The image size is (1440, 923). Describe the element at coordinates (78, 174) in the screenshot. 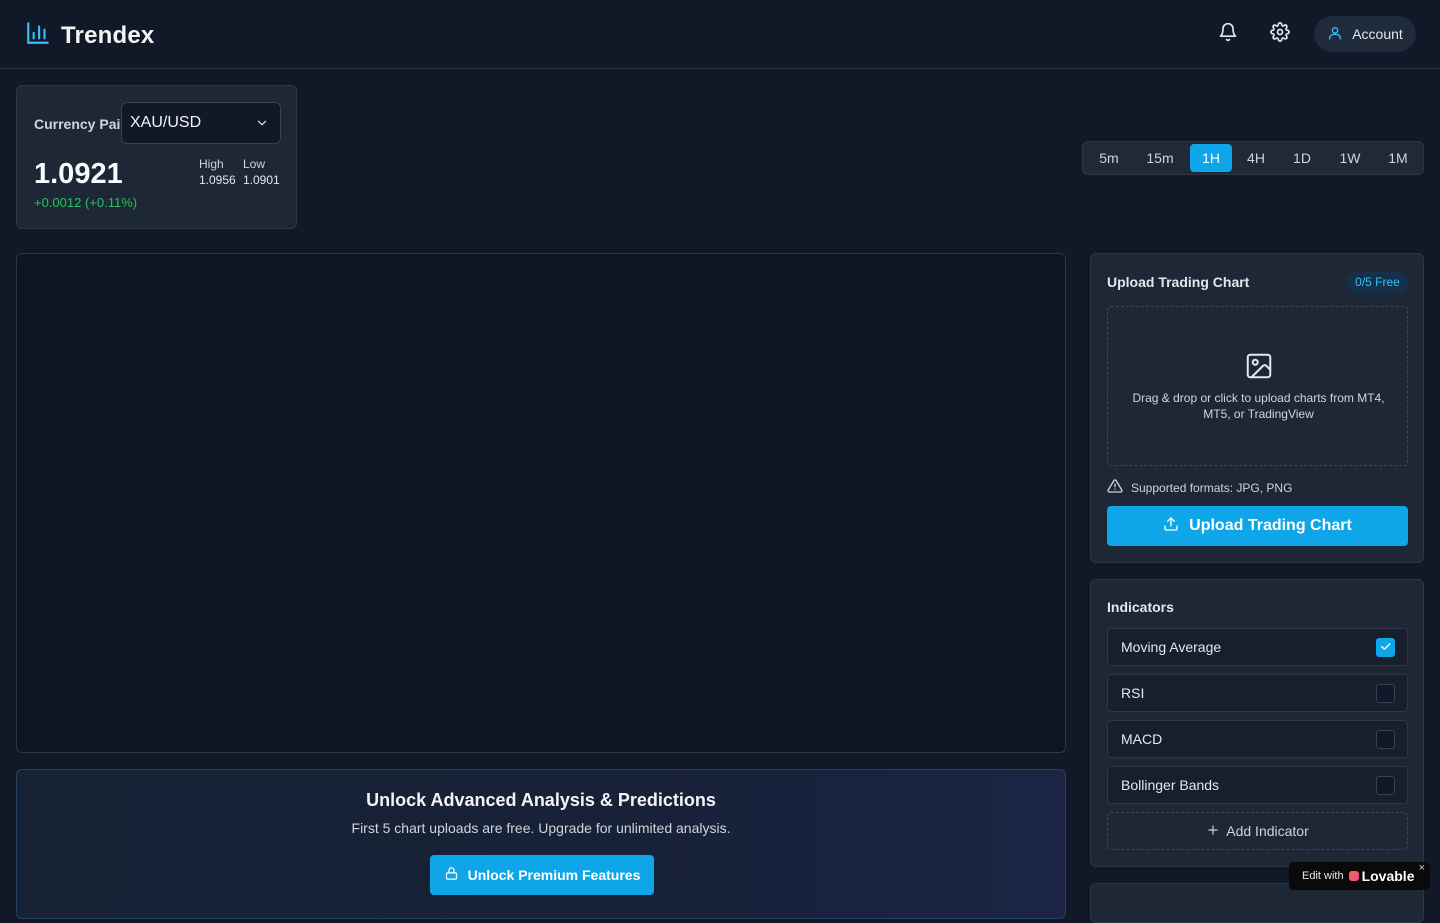

I see `current-price: 1.0921` at that location.